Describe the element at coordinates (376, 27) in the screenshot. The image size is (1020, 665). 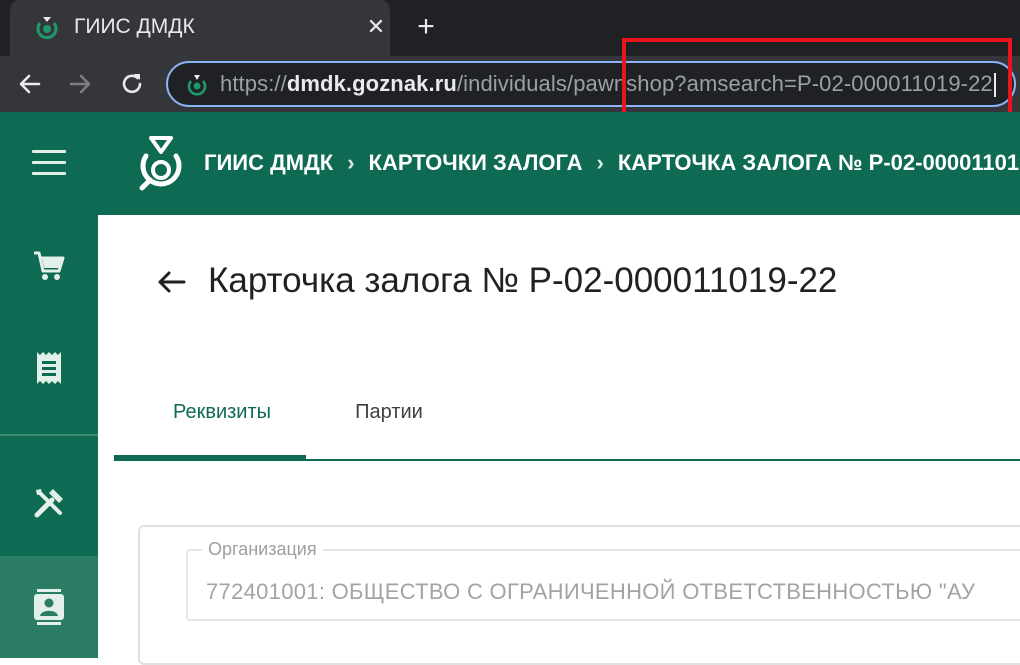
I see `close-tab-icon: ✕` at that location.